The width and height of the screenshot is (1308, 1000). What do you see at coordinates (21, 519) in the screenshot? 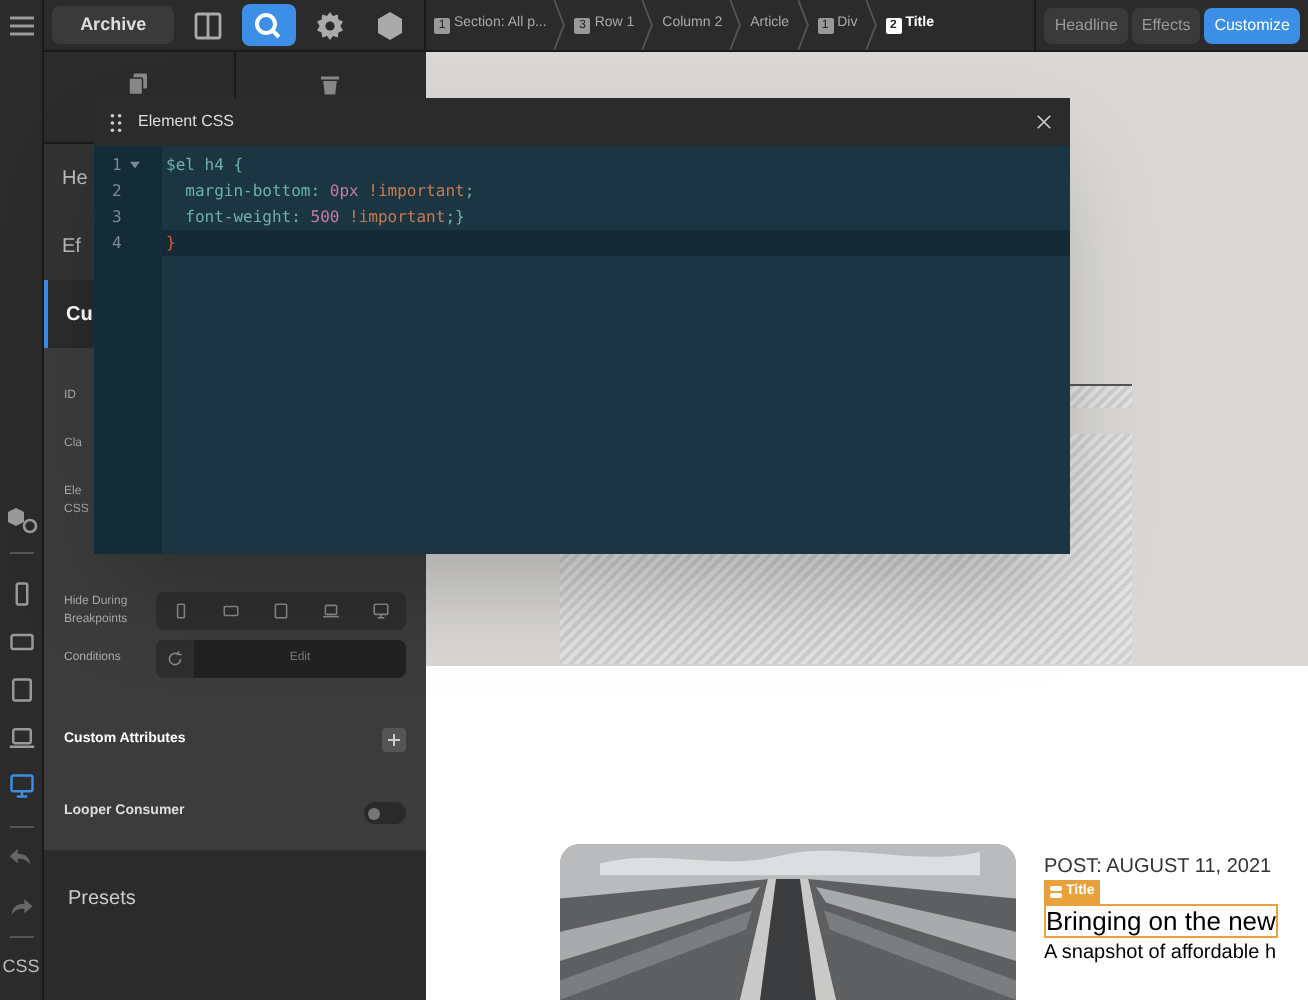
I see `cubes-icon` at bounding box center [21, 519].